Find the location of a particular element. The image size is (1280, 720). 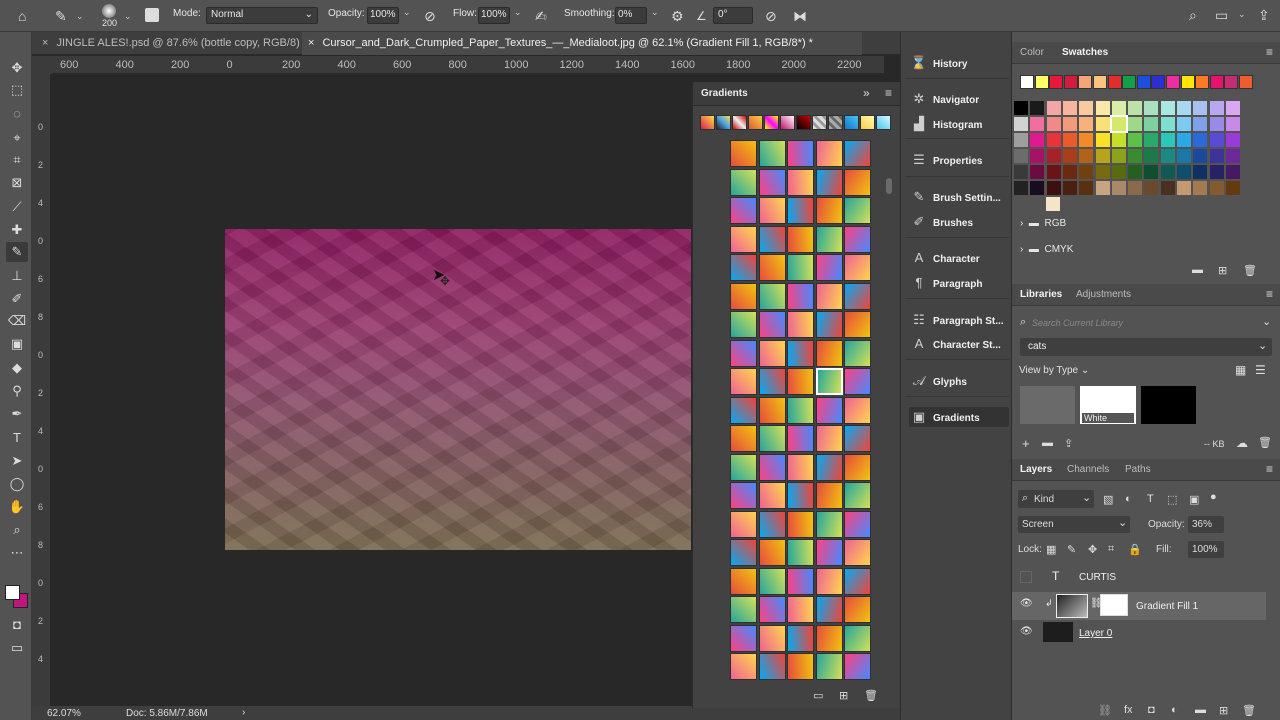

hand-tool-icon: ✋ is located at coordinates (17, 507).